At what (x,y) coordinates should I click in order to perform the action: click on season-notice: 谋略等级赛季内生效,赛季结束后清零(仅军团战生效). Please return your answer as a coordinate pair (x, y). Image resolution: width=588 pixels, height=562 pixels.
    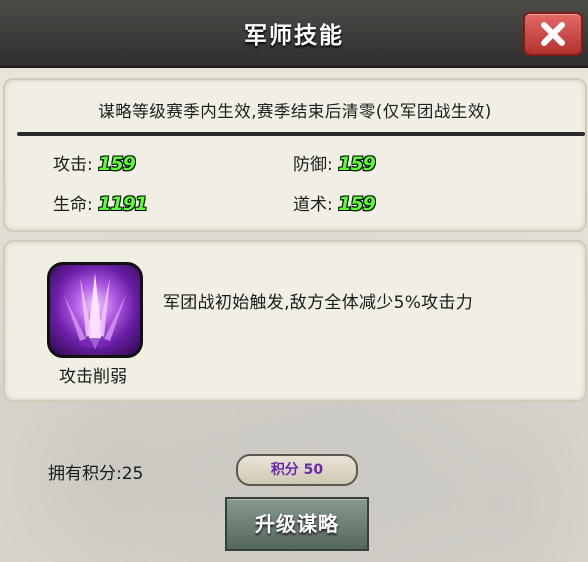
    Looking at the image, I should click on (295, 111).